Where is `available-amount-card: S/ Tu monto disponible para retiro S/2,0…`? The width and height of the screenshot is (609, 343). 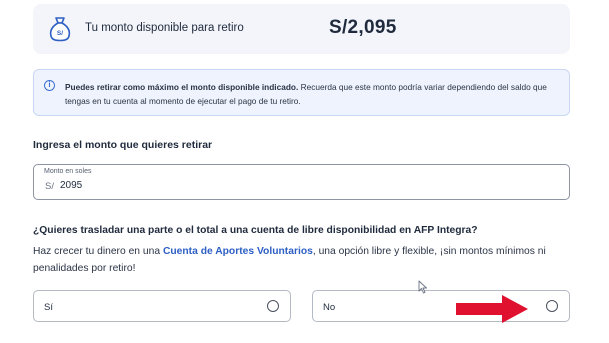
available-amount-card: S/ Tu monto disponible para retiro S/2,0… is located at coordinates (301, 29).